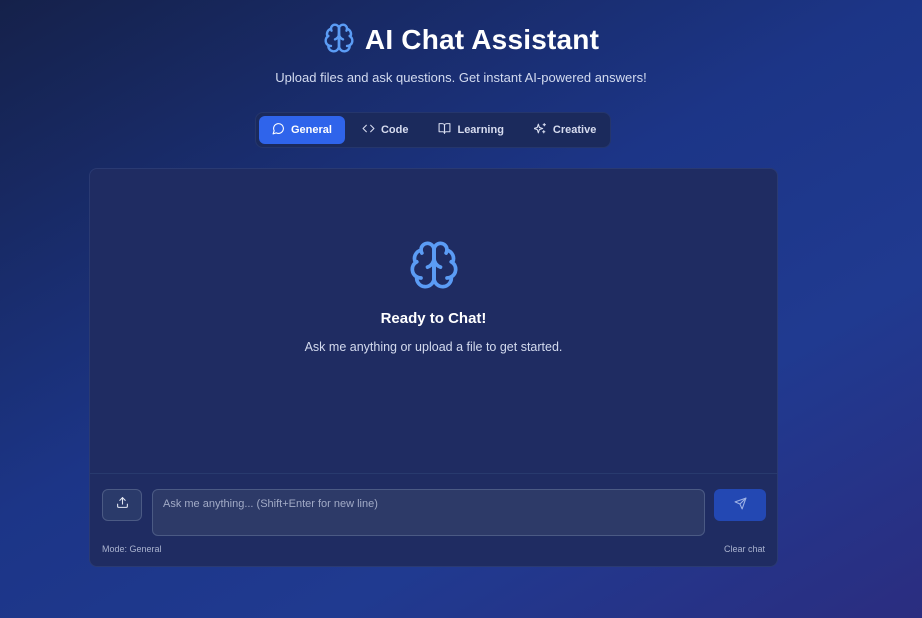 The image size is (922, 618). I want to click on message-input, so click(428, 512).